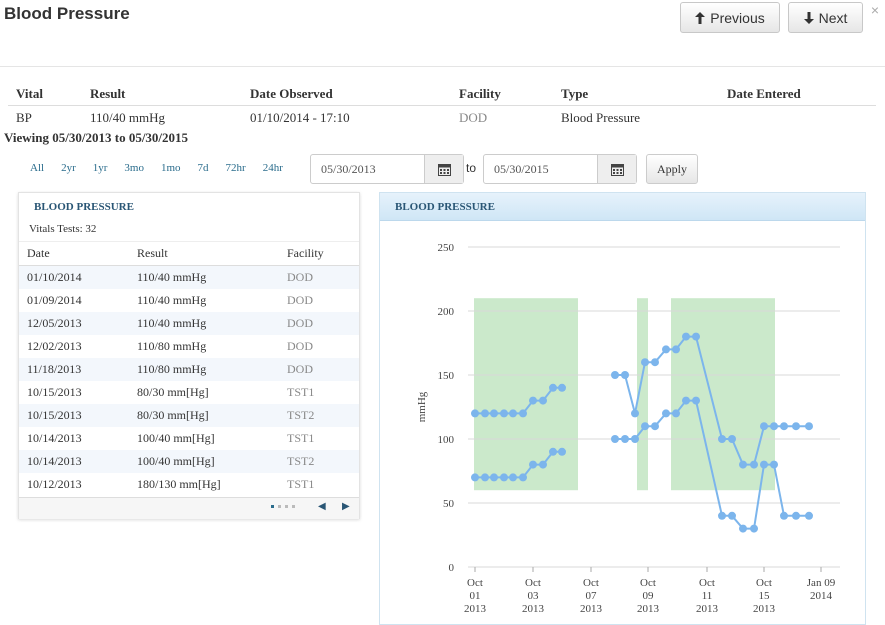 The image size is (885, 625). What do you see at coordinates (273, 168) in the screenshot?
I see `range-24hr: 24hr` at bounding box center [273, 168].